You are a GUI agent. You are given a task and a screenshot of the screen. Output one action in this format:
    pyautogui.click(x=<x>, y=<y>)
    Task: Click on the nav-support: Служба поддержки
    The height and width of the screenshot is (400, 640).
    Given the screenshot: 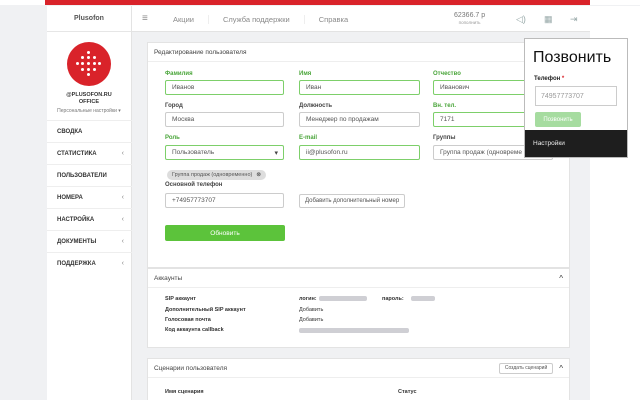 What is the action you would take?
    pyautogui.click(x=264, y=19)
    